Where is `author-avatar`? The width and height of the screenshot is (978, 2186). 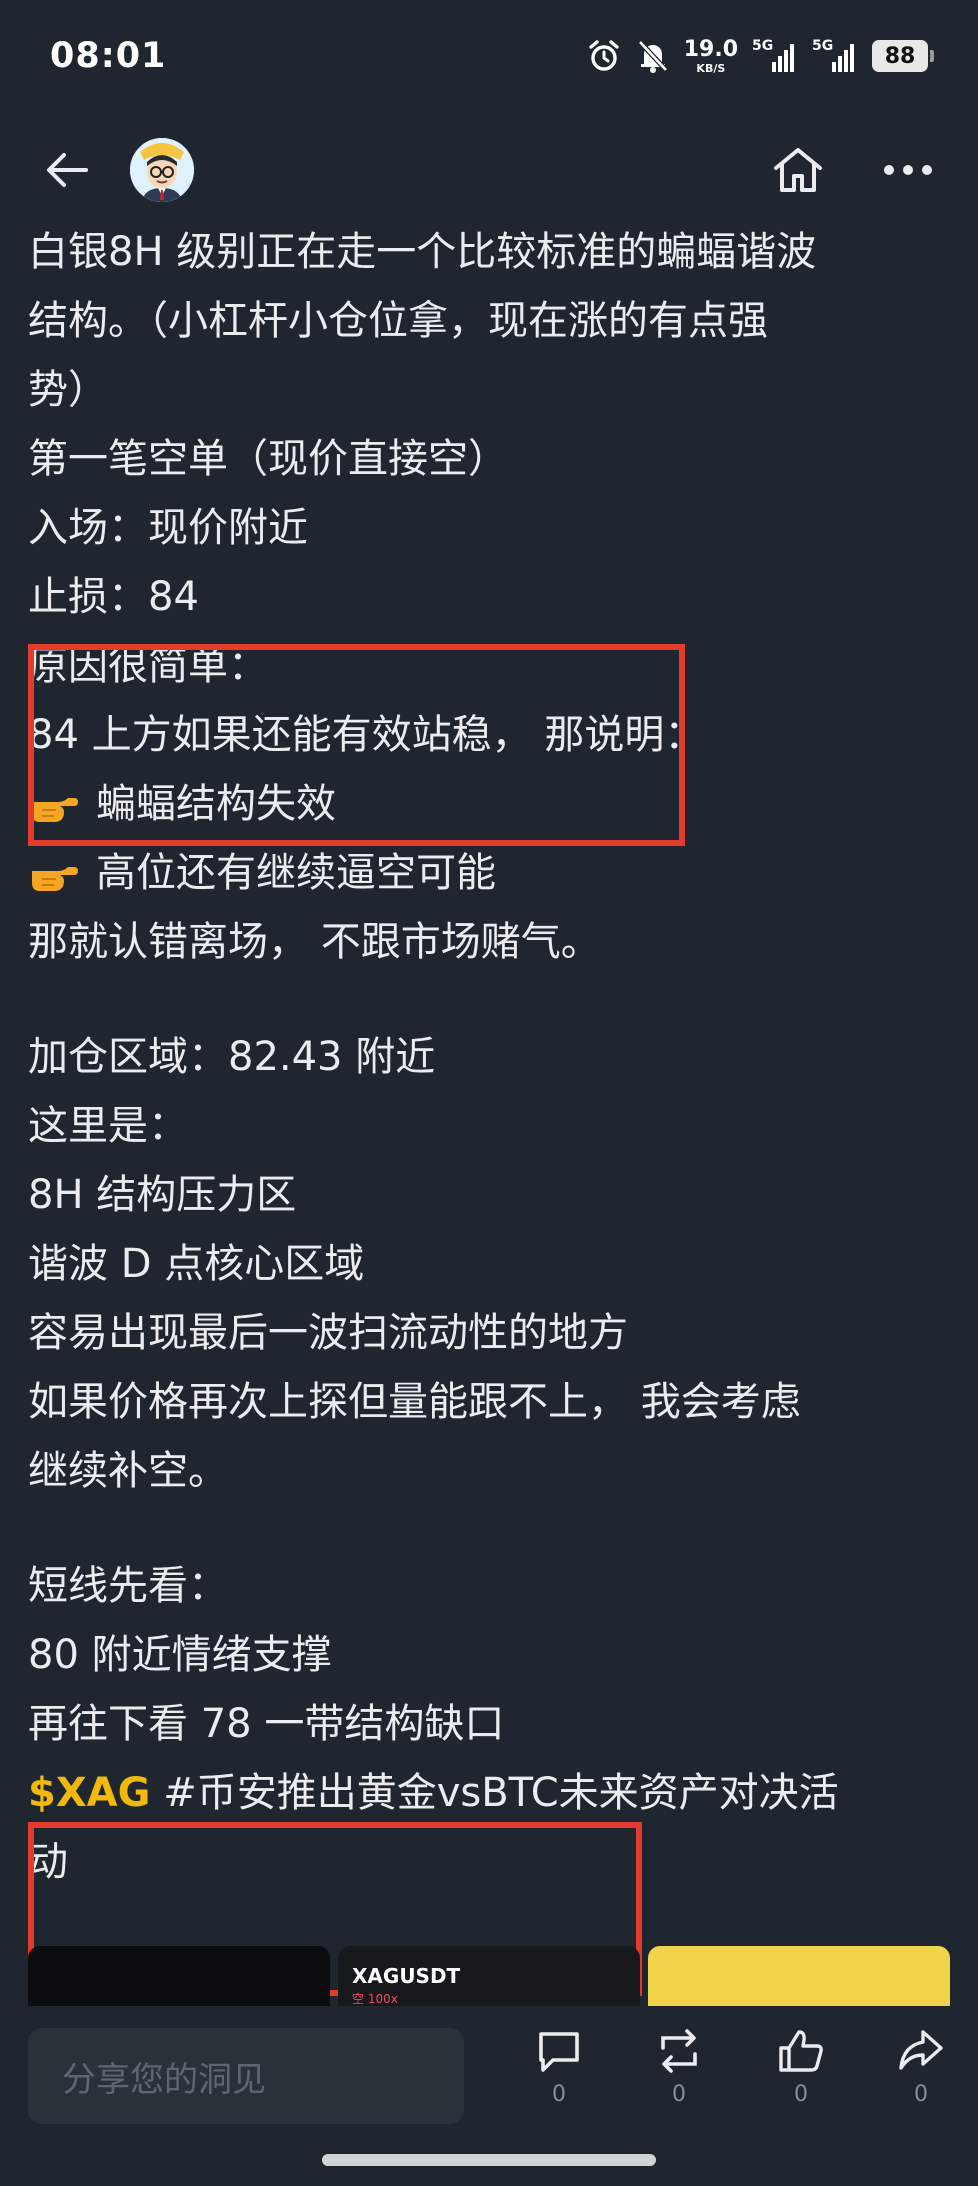
author-avatar is located at coordinates (162, 170).